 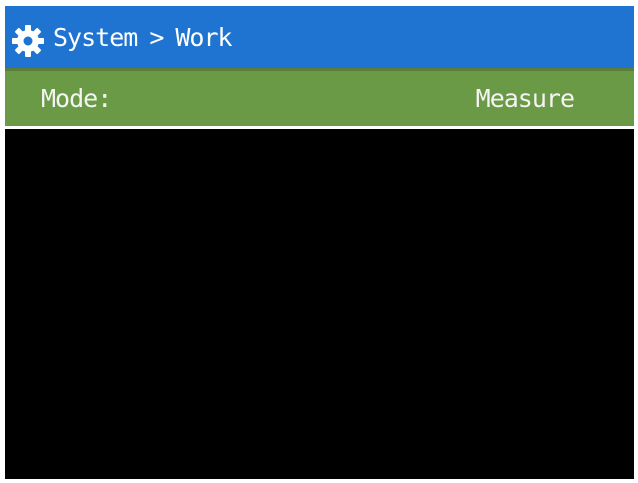 What do you see at coordinates (319, 37) in the screenshot?
I see `title-bar: System > Work` at bounding box center [319, 37].